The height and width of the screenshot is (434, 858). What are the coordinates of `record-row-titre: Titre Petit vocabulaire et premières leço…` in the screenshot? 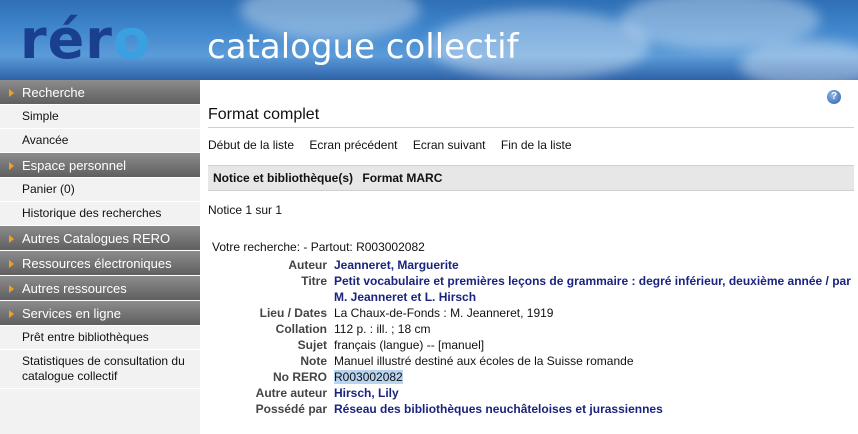 It's located at (531, 289).